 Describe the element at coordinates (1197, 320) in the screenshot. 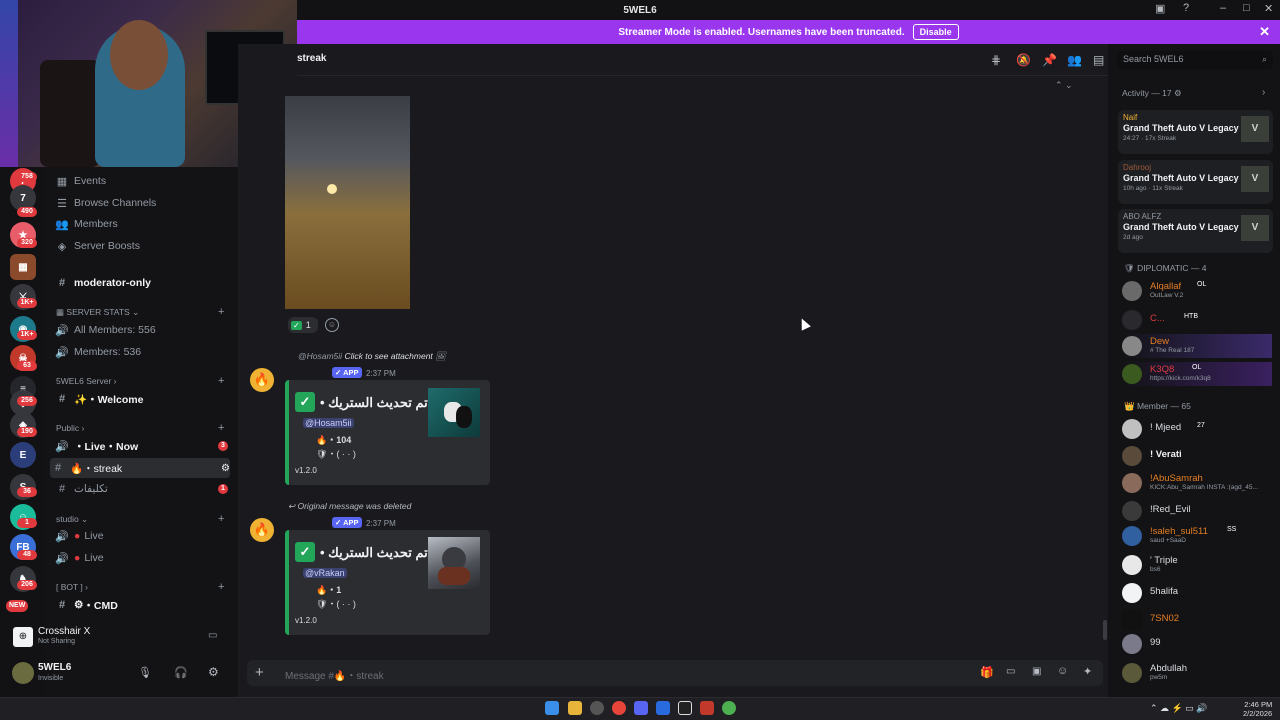

I see `member-item: C... HTB` at that location.